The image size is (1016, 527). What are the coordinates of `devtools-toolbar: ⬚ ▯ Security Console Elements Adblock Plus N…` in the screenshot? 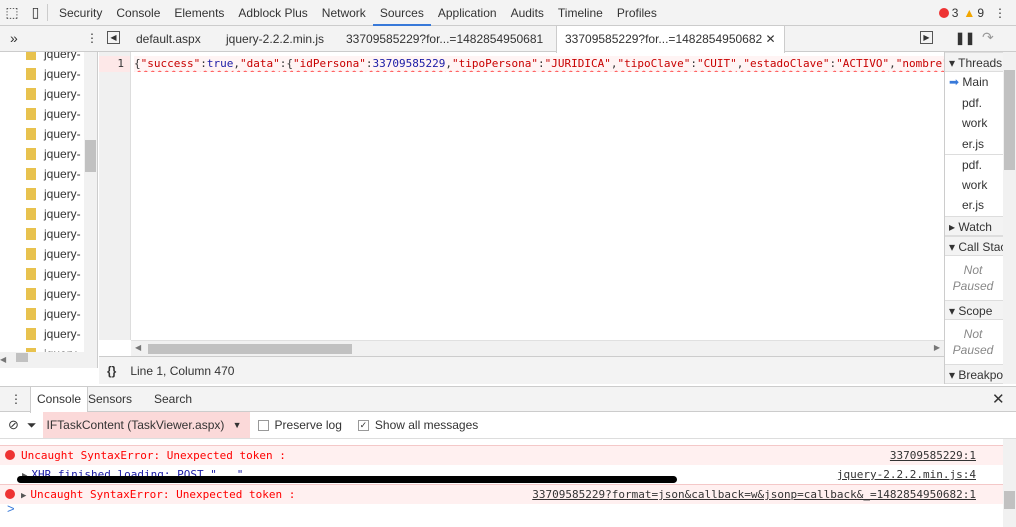 It's located at (508, 13).